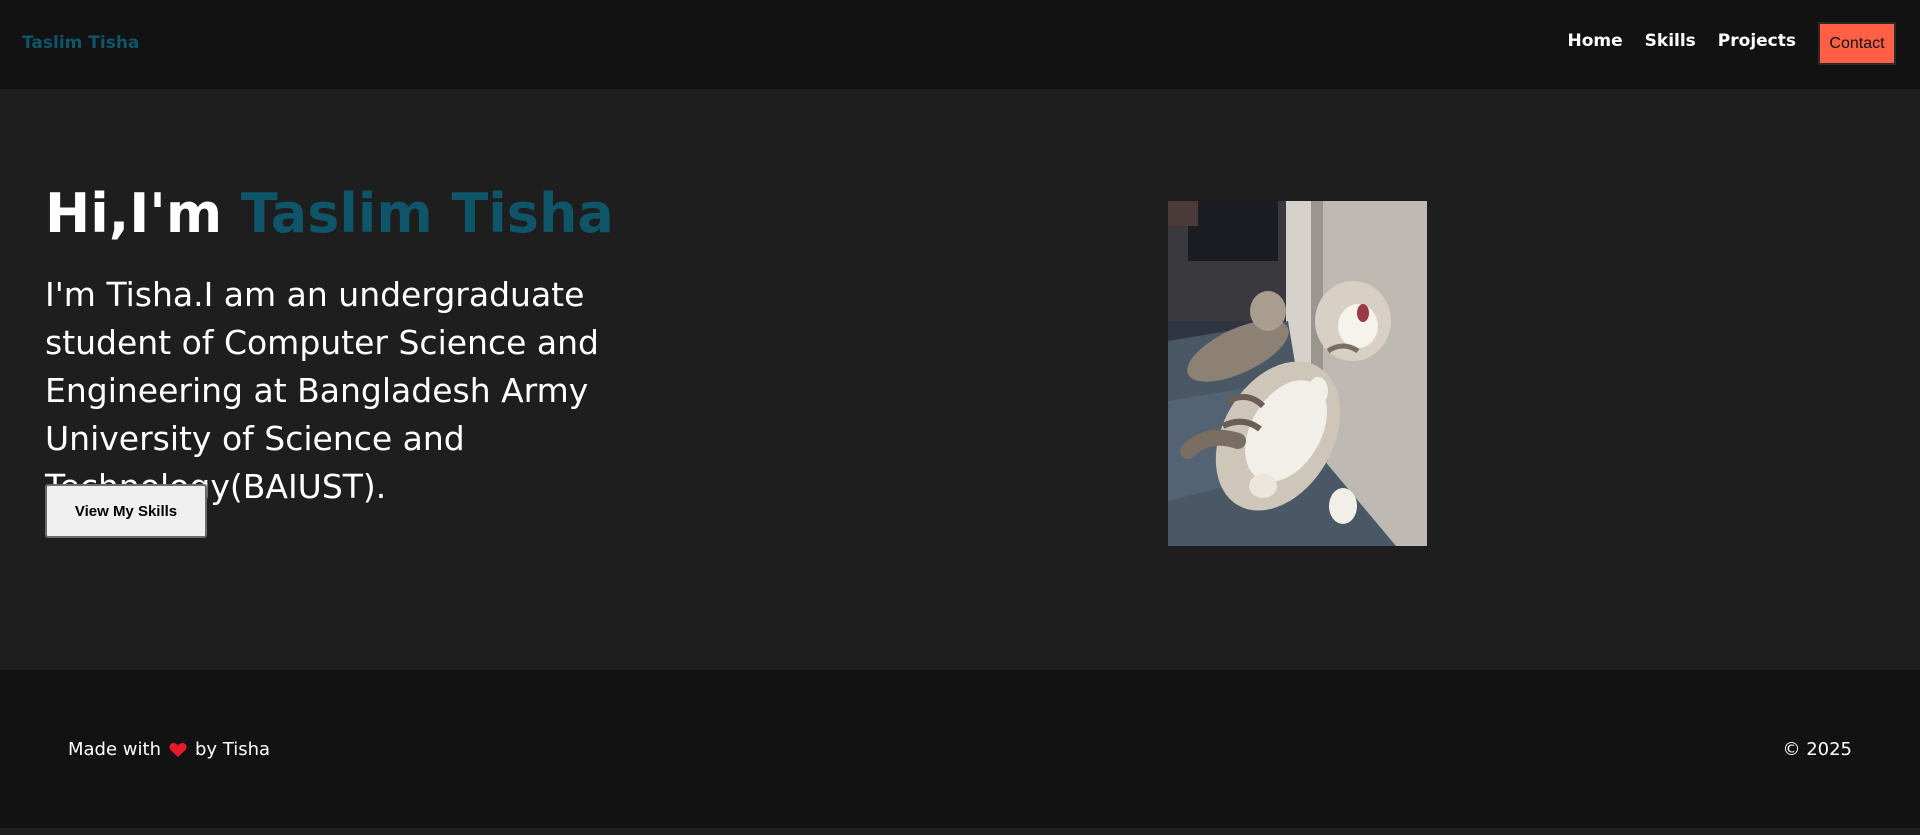 This screenshot has height=835, width=1920. Describe the element at coordinates (232, 749) in the screenshot. I see `footer-by: by Tisha` at that location.